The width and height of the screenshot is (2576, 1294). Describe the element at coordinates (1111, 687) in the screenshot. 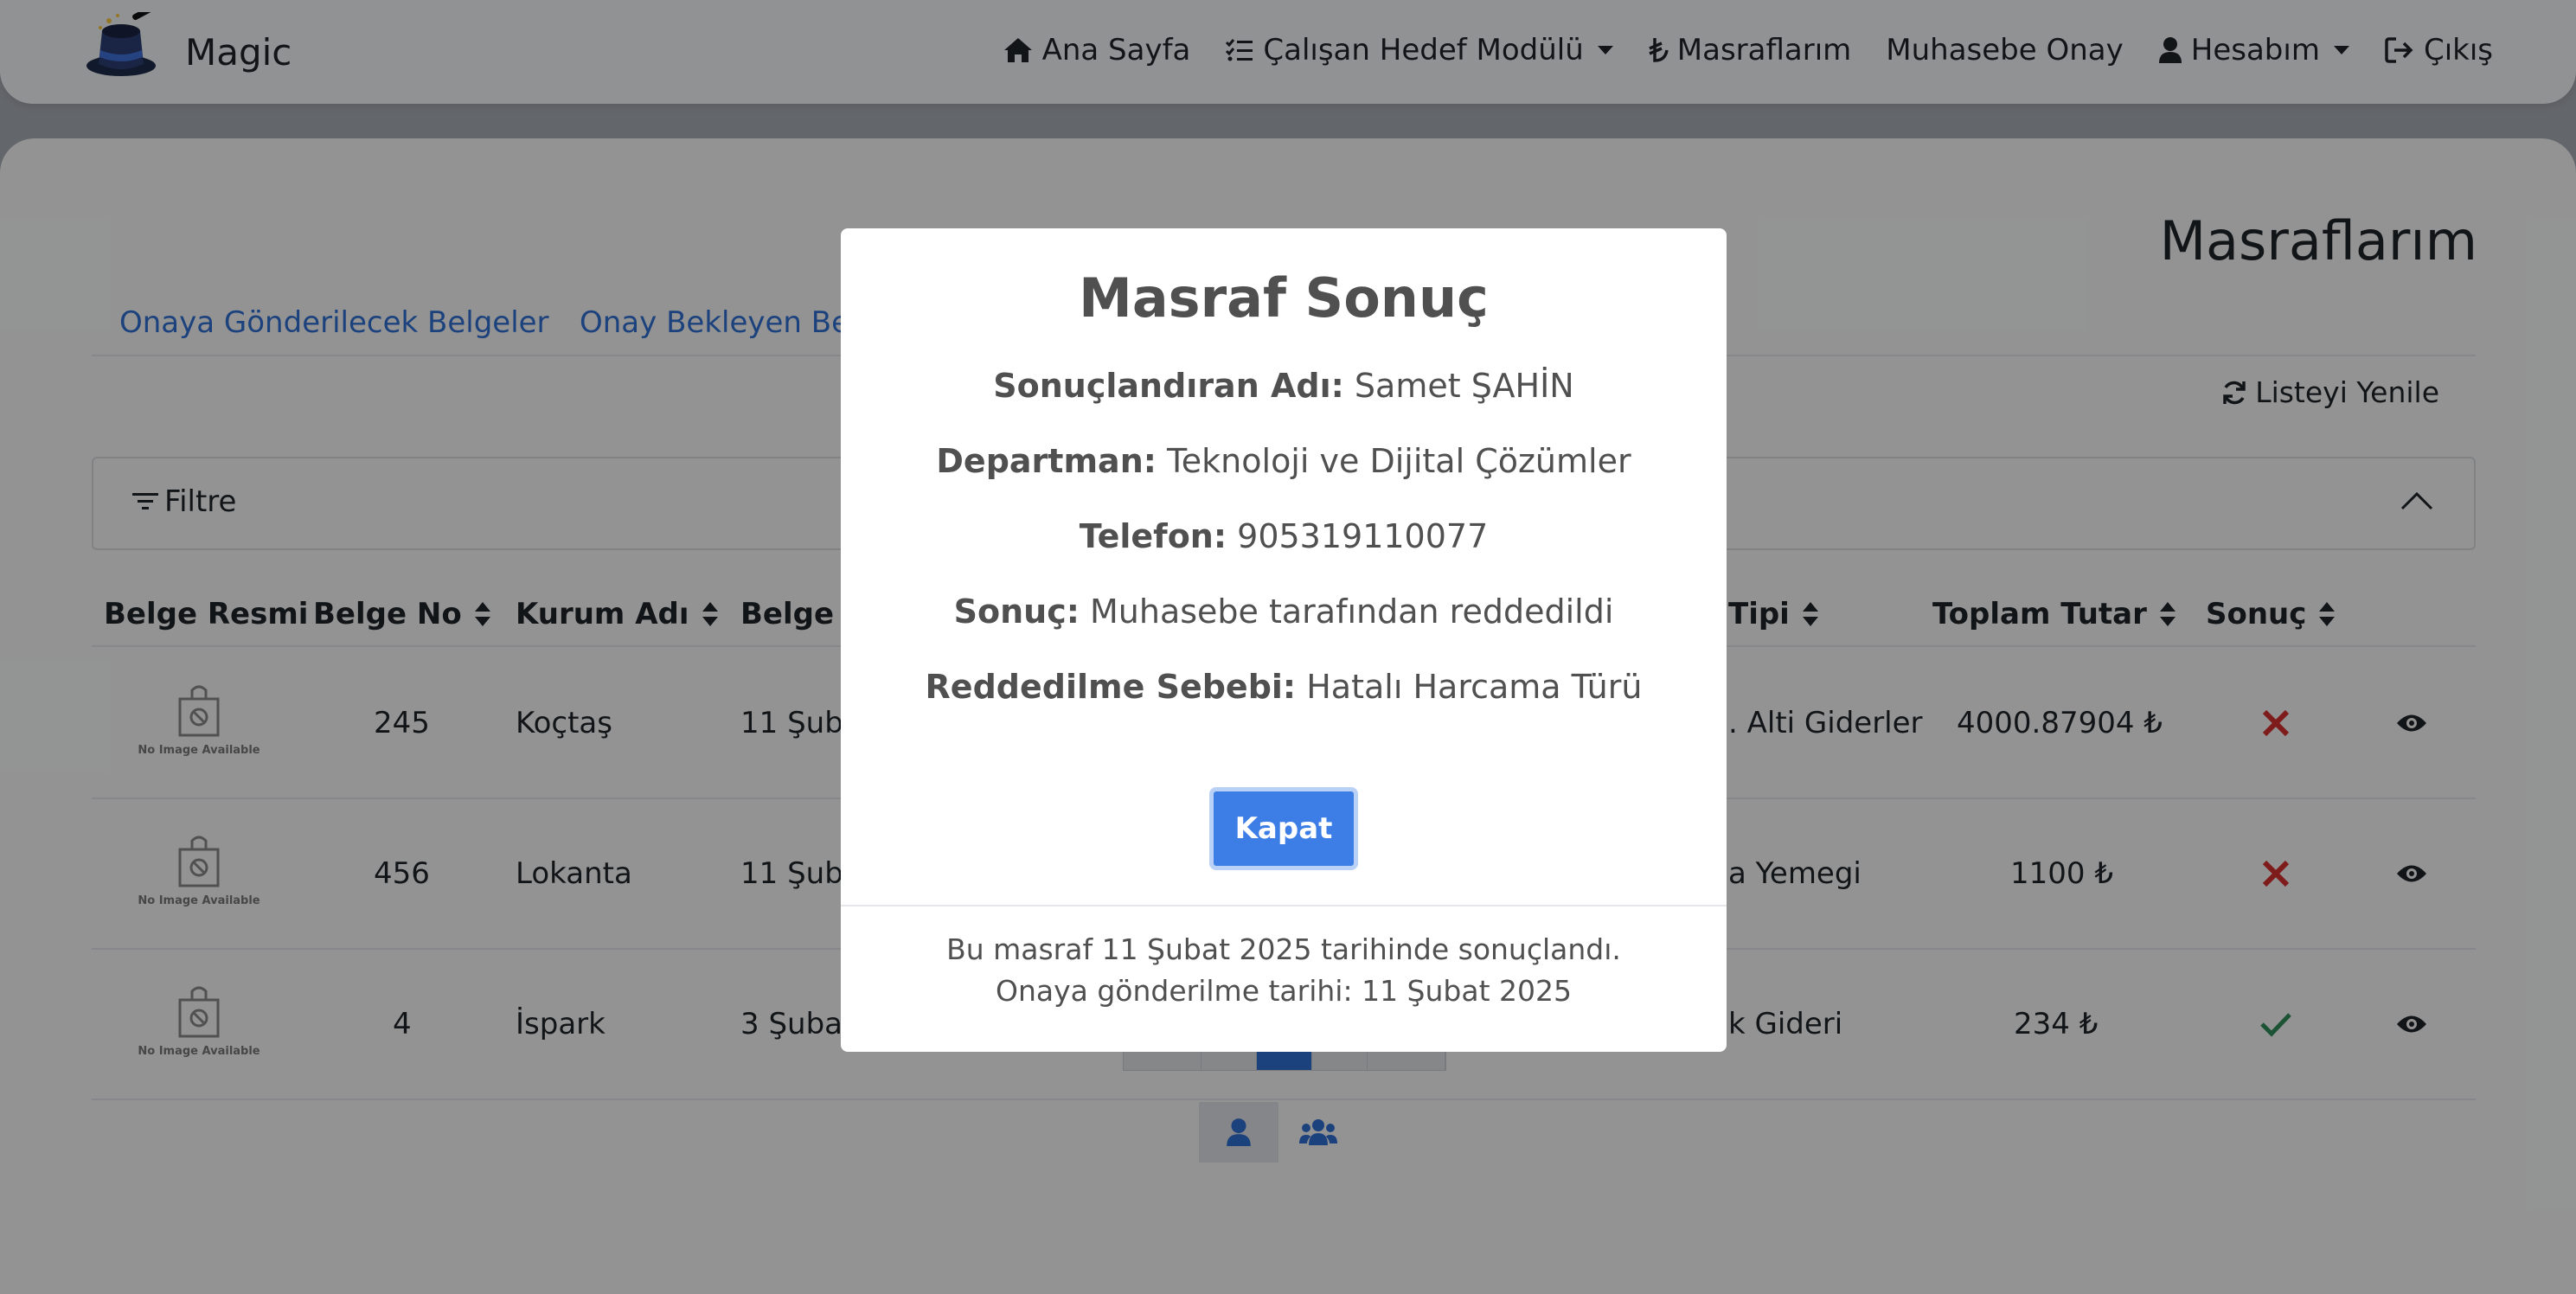

I see `rejection-reason-label: Reddedilme Sebebi:` at that location.